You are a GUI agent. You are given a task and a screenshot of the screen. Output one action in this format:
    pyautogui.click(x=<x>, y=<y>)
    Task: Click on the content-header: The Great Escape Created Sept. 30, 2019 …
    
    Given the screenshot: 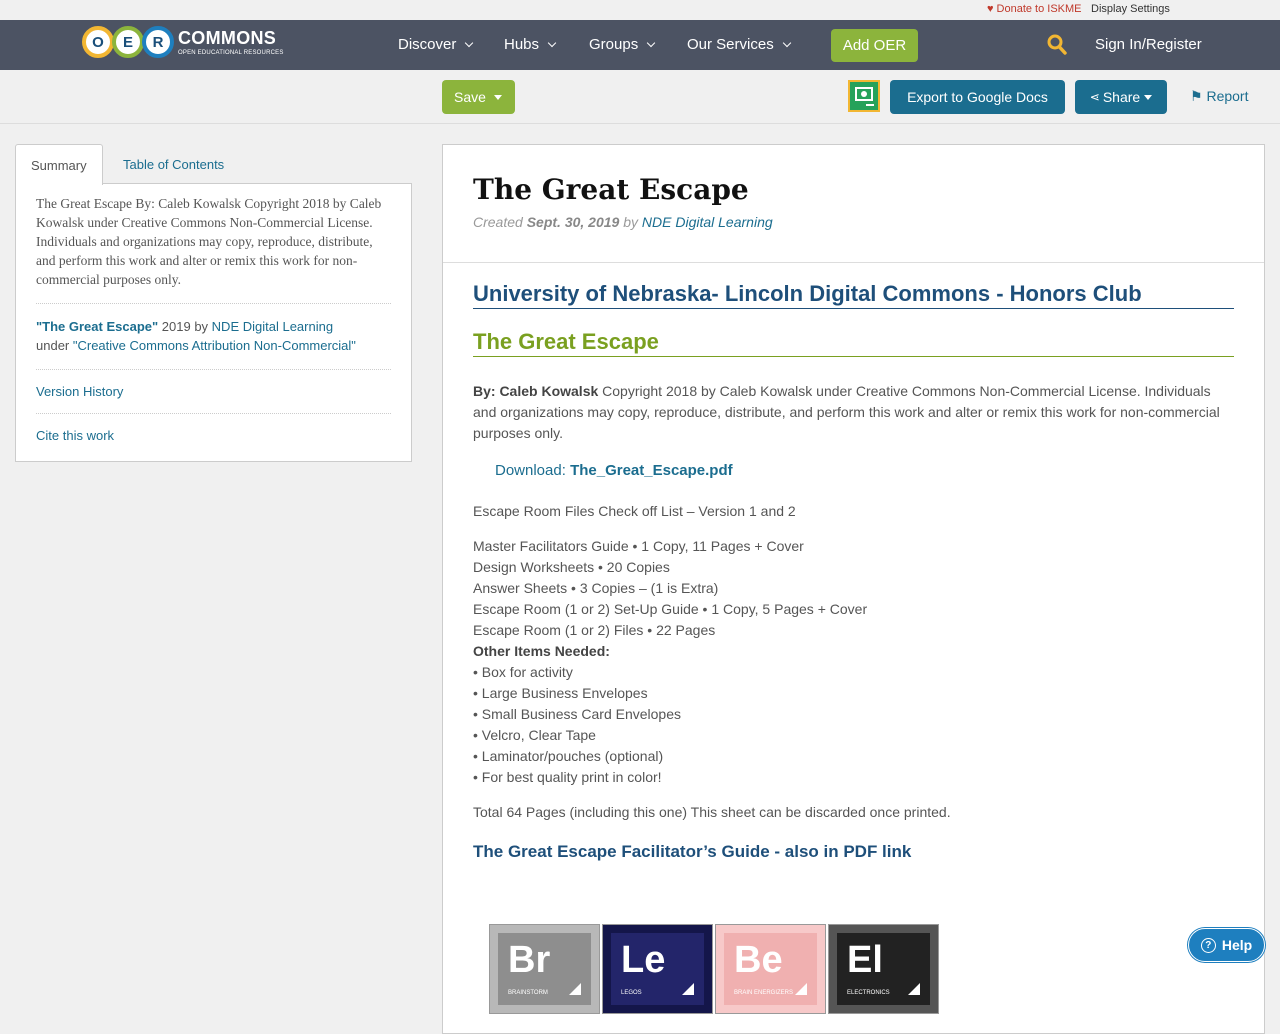 What is the action you would take?
    pyautogui.click(x=853, y=204)
    